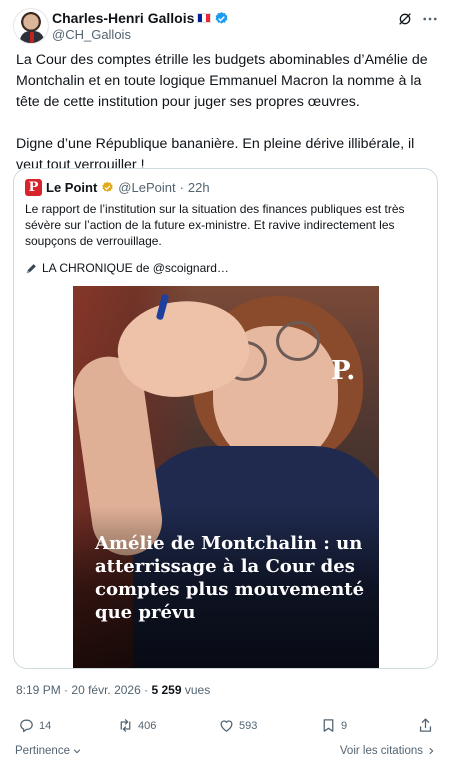 The width and height of the screenshot is (451, 765). I want to click on repost-count: 406, so click(147, 725).